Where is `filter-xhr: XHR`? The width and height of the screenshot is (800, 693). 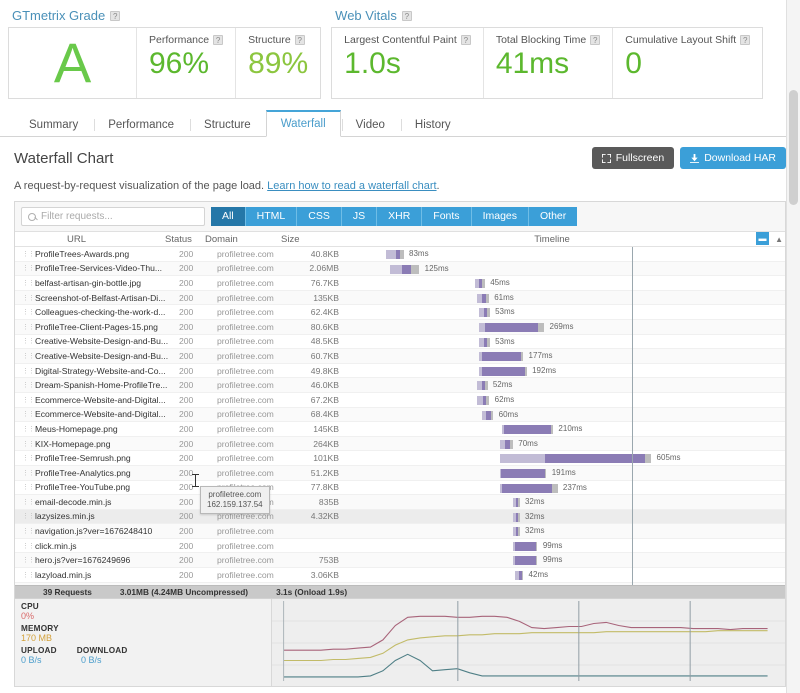 filter-xhr: XHR is located at coordinates (400, 216).